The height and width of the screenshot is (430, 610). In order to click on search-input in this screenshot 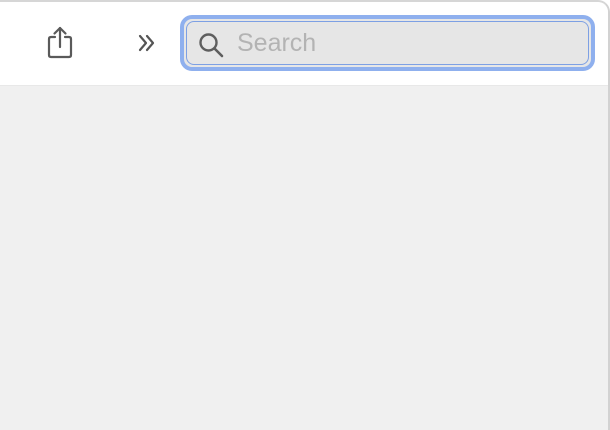, I will do `click(407, 43)`.